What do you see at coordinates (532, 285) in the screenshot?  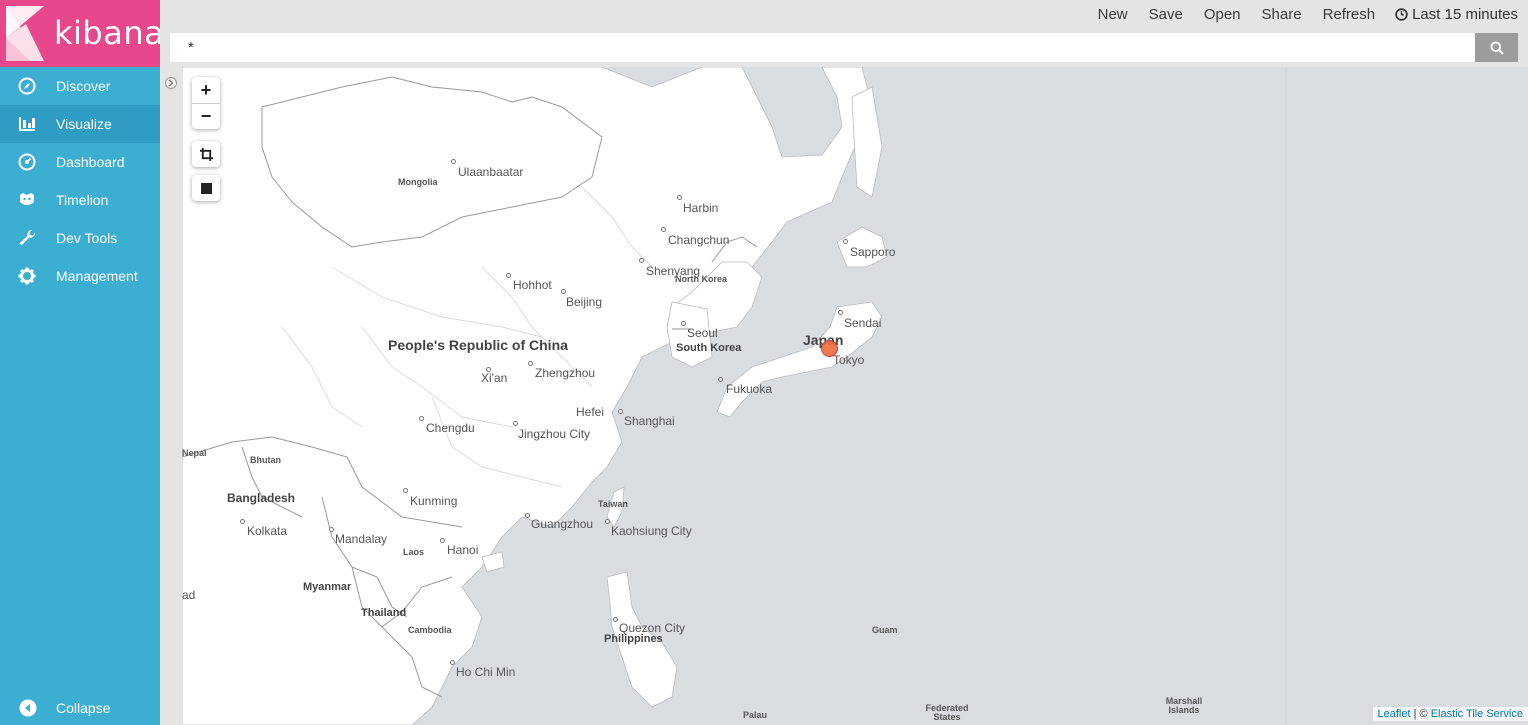 I see `map-label-hohhot: Hohhot` at bounding box center [532, 285].